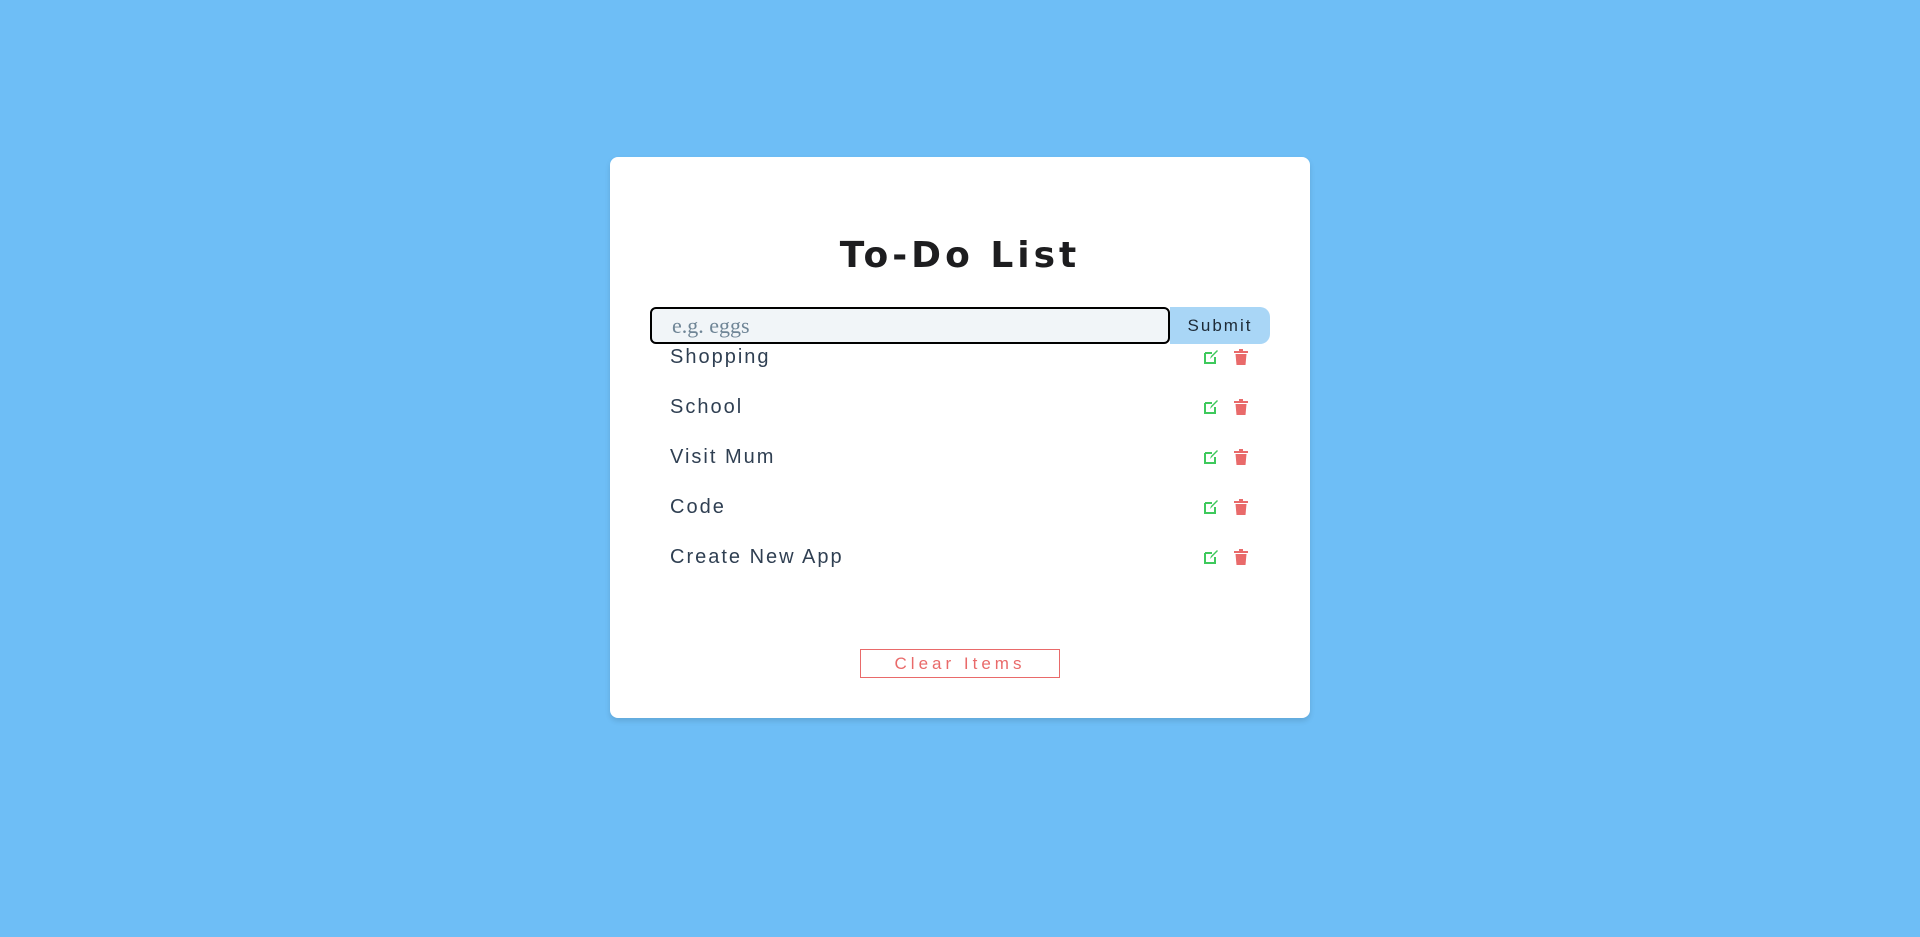 This screenshot has height=937, width=1920. I want to click on item-label: School, so click(707, 406).